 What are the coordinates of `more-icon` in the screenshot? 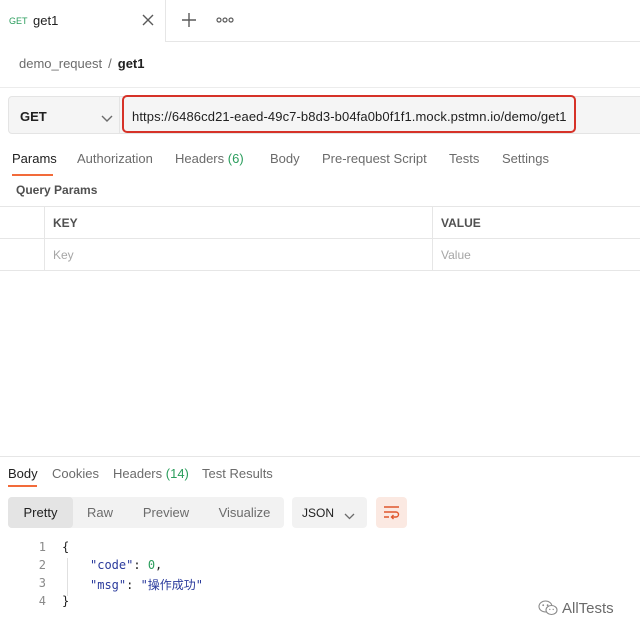 It's located at (225, 20).